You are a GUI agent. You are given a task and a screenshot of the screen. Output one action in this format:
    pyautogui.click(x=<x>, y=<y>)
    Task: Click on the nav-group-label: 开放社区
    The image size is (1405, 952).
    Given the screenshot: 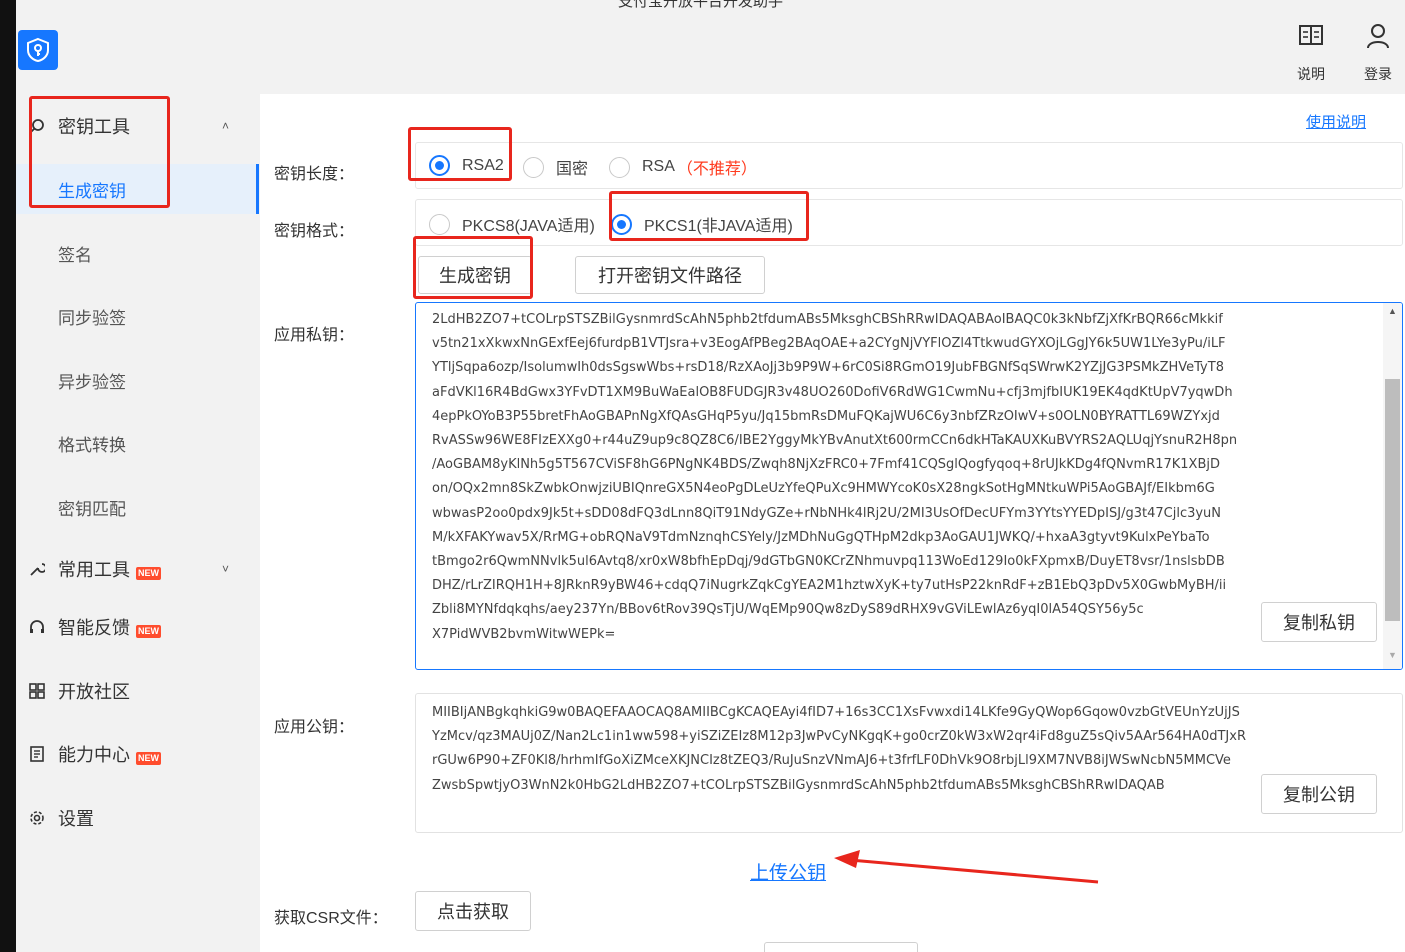 What is the action you would take?
    pyautogui.click(x=94, y=692)
    